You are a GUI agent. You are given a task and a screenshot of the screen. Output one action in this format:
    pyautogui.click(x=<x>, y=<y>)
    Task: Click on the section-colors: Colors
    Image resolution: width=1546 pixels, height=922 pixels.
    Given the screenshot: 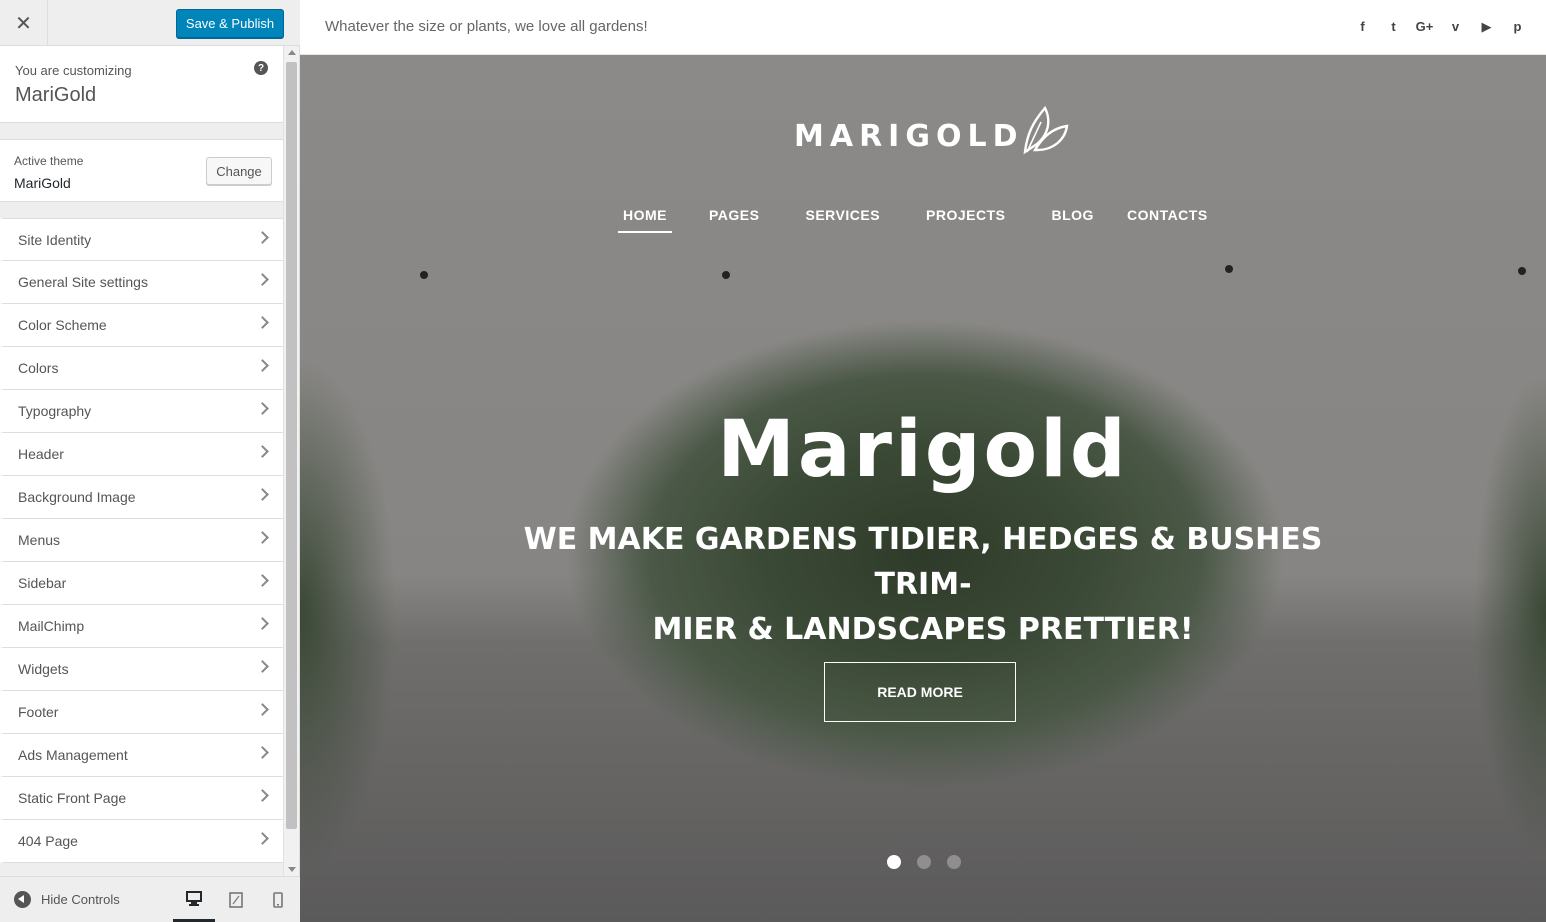 What is the action you would take?
    pyautogui.click(x=141, y=368)
    